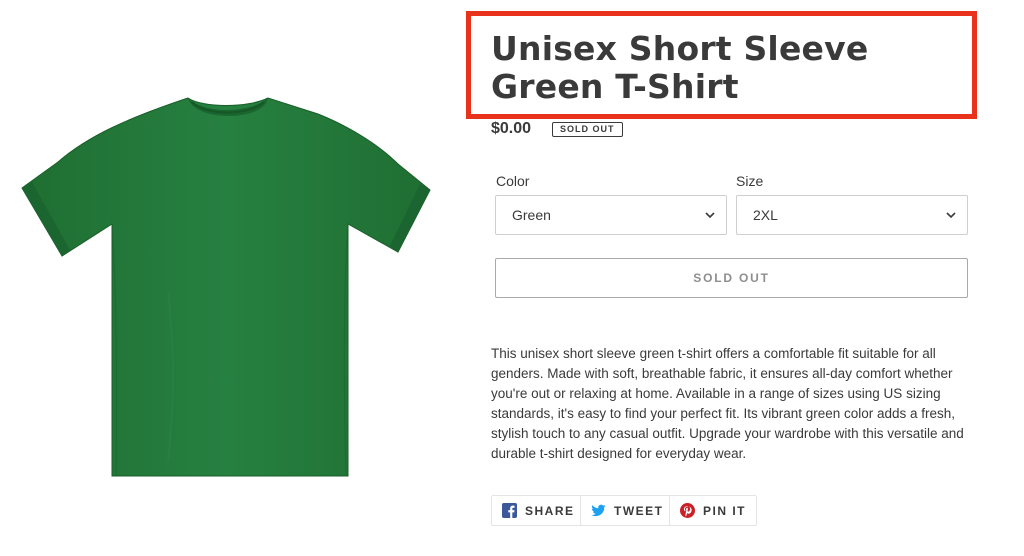 The image size is (1024, 556). I want to click on pinterest-icon, so click(687, 510).